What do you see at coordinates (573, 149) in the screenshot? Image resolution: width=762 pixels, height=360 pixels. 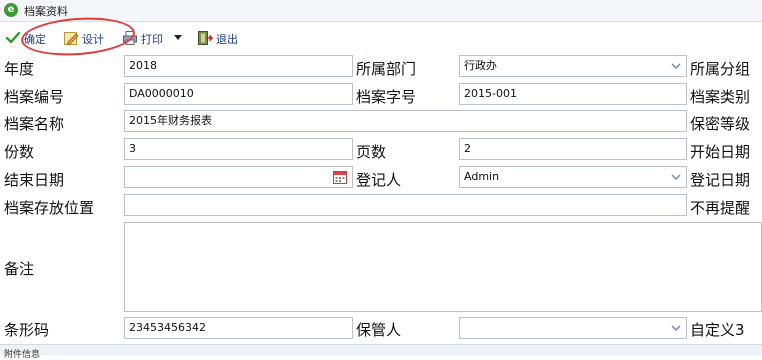 I see `pages-input: 2` at bounding box center [573, 149].